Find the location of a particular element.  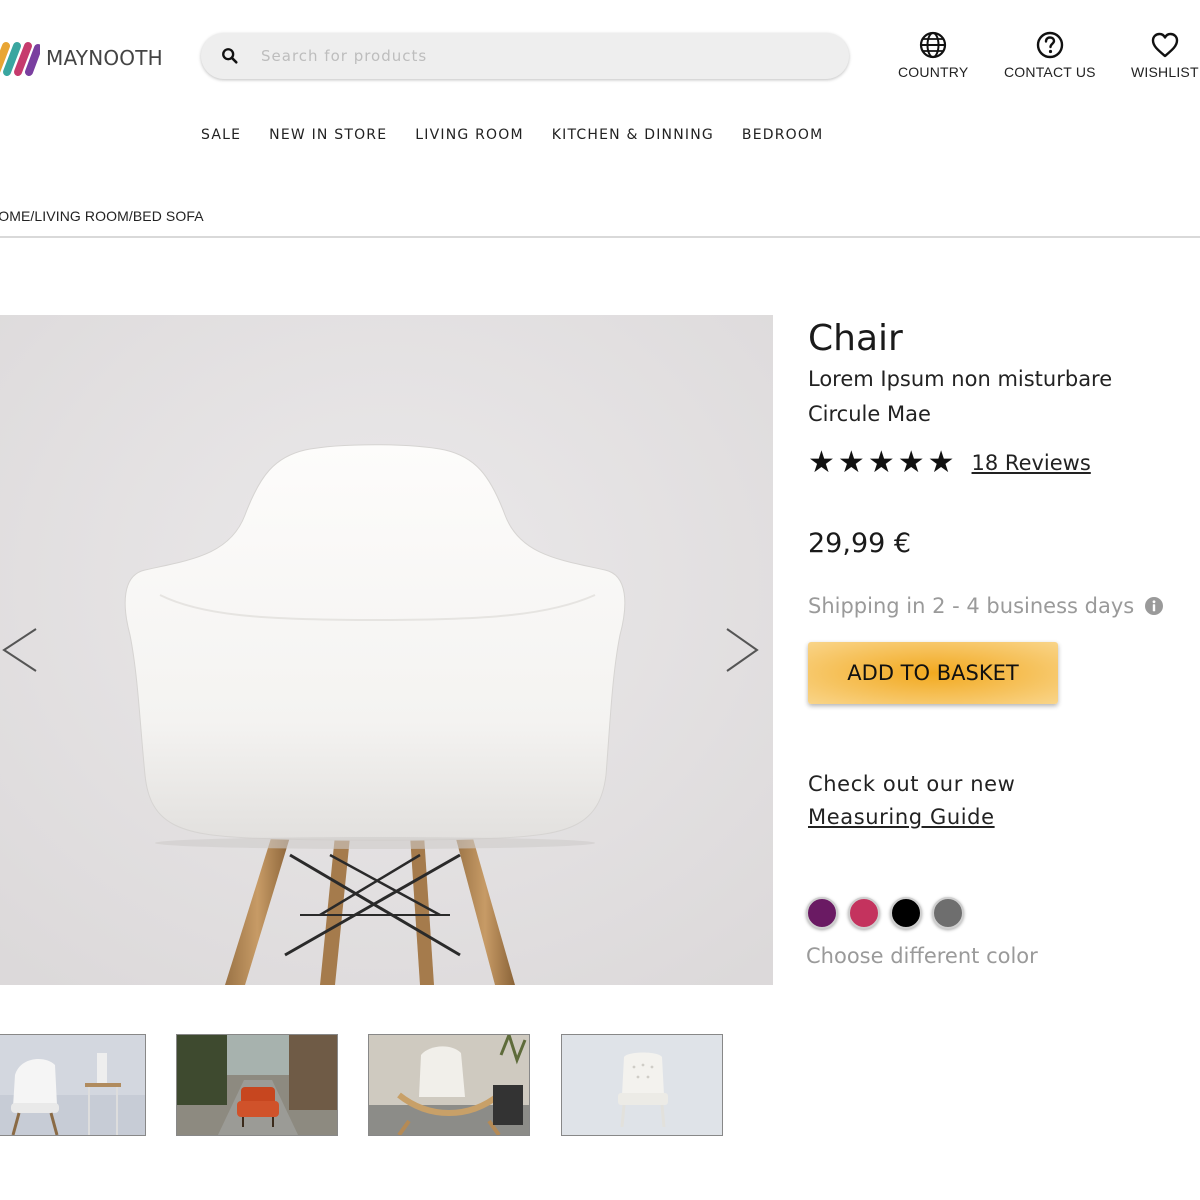

contact-us-button: CONTACT US is located at coordinates (1050, 55).